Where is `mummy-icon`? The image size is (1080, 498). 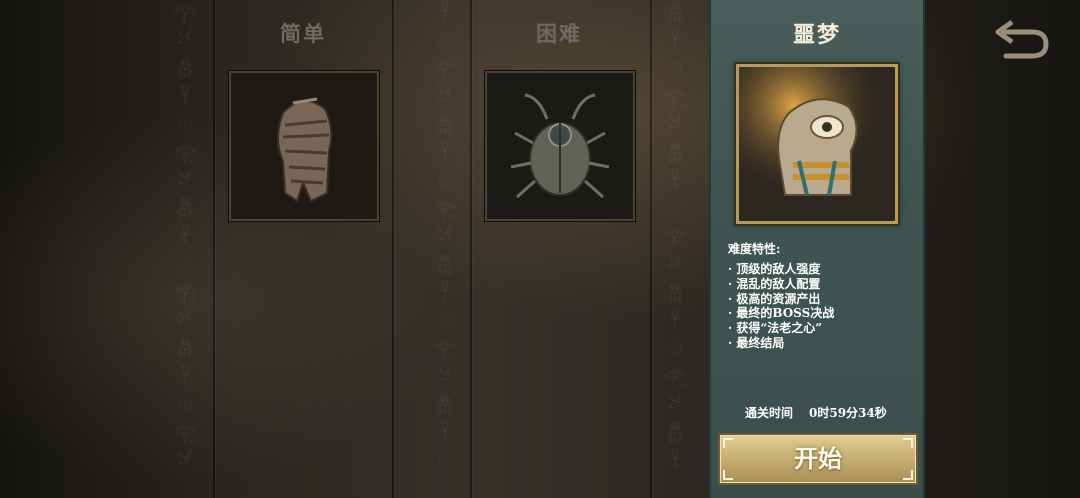 mummy-icon is located at coordinates (304, 146).